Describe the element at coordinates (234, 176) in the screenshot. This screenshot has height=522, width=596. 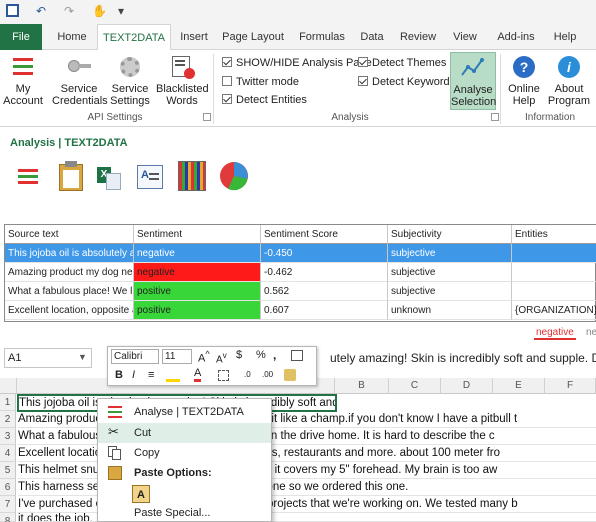
I see `pie-chart-icon` at that location.